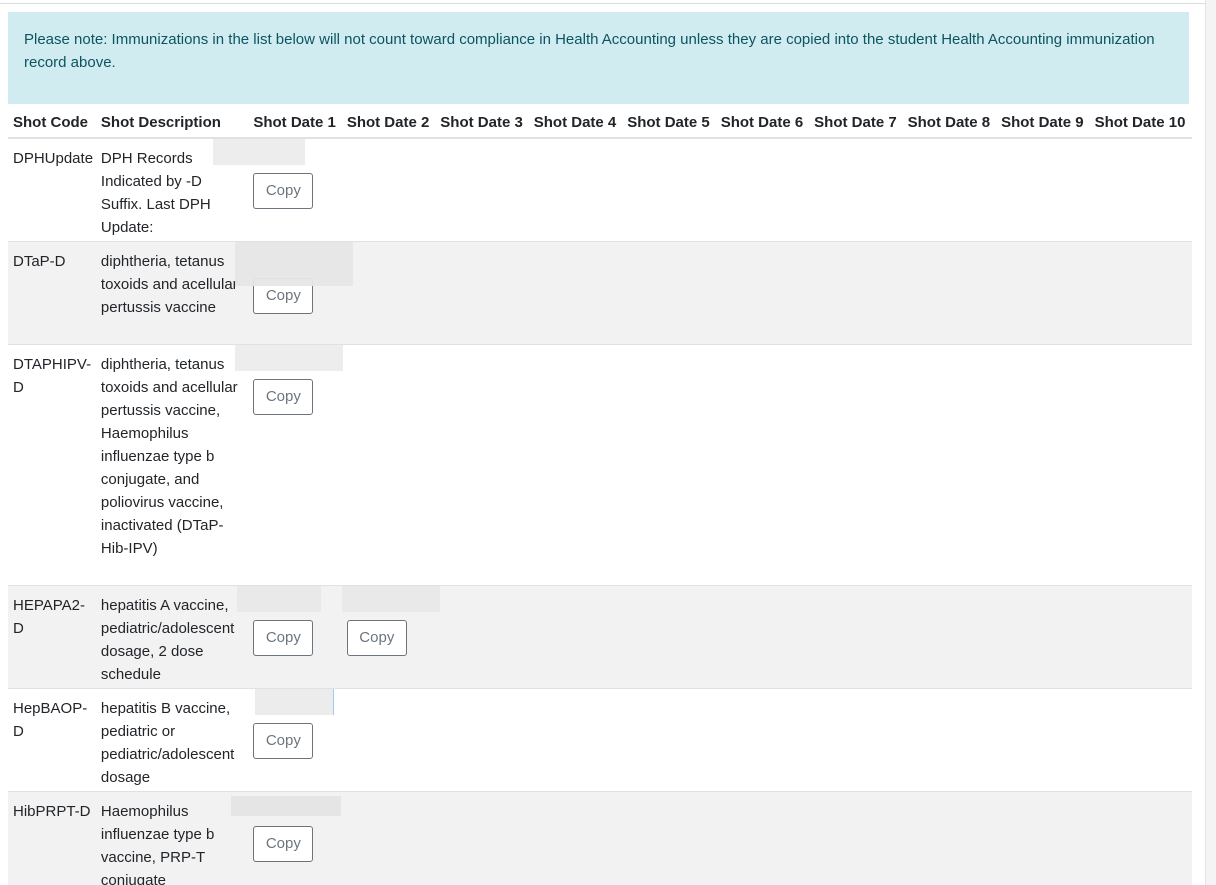  Describe the element at coordinates (52, 739) in the screenshot. I see `shot-code-cell: HepBAOP-D` at that location.